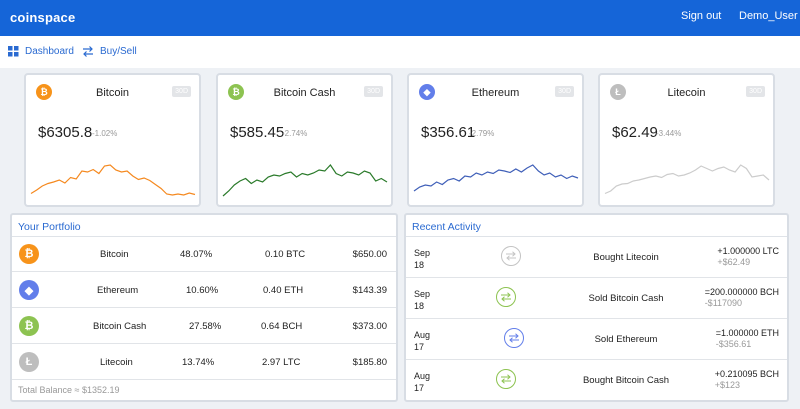 The height and width of the screenshot is (409, 800). What do you see at coordinates (118, 51) in the screenshot?
I see `nav-buy-sell-label: Buy/Sell` at bounding box center [118, 51].